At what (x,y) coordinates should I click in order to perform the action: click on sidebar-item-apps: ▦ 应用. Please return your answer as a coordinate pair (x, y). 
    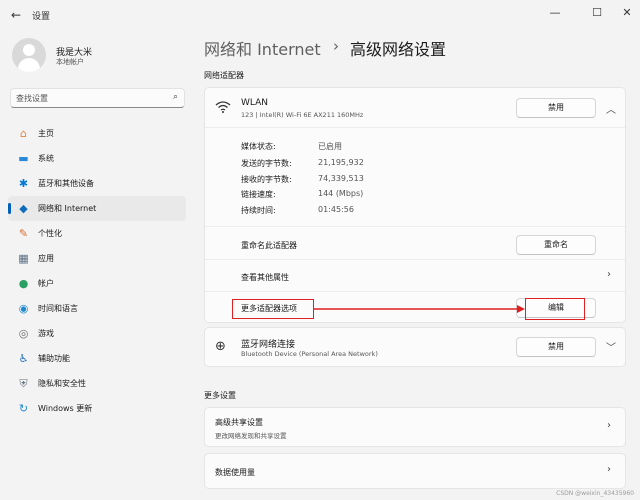
    Looking at the image, I should click on (97, 258).